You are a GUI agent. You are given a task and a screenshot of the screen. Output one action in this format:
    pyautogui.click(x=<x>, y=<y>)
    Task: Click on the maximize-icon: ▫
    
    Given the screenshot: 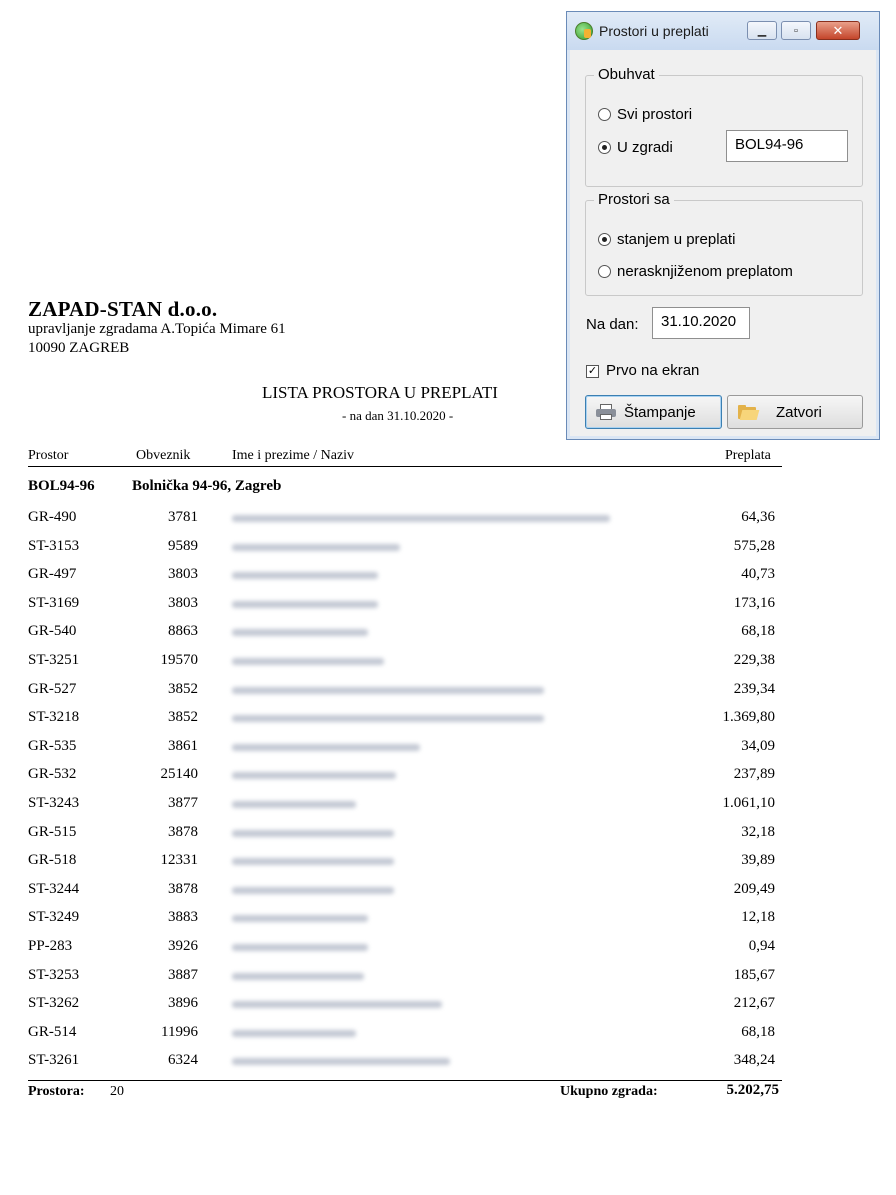 What is the action you would take?
    pyautogui.click(x=796, y=30)
    